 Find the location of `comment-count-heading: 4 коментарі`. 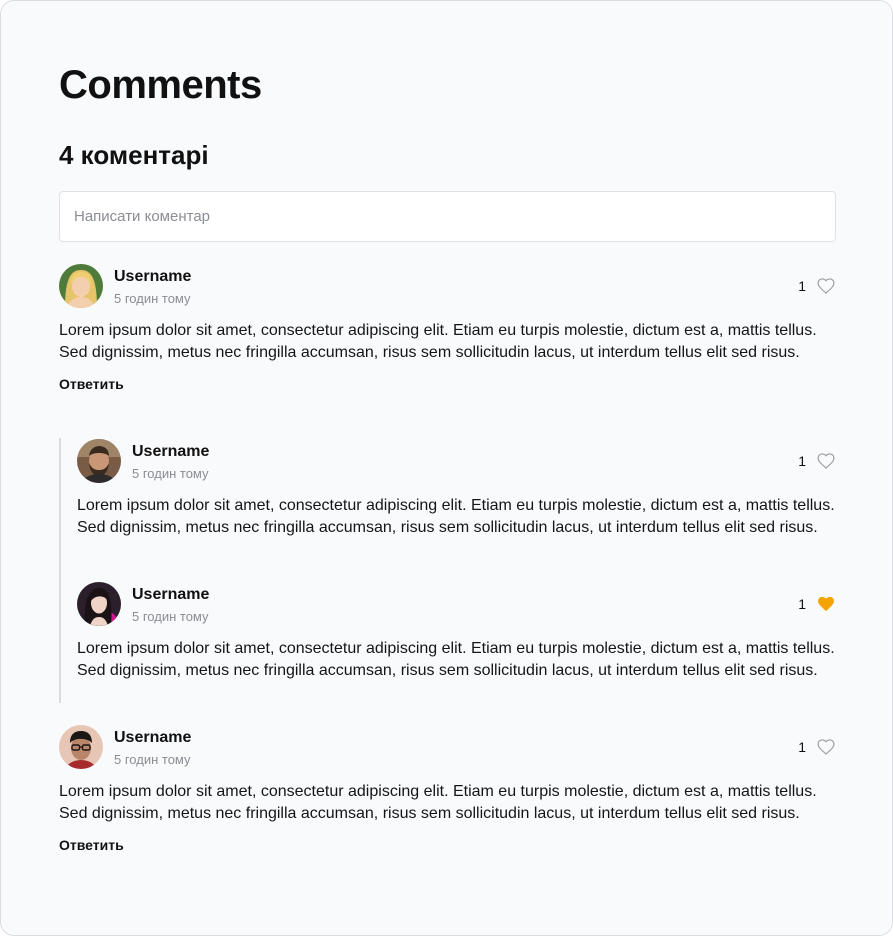

comment-count-heading: 4 коментарі is located at coordinates (134, 155).